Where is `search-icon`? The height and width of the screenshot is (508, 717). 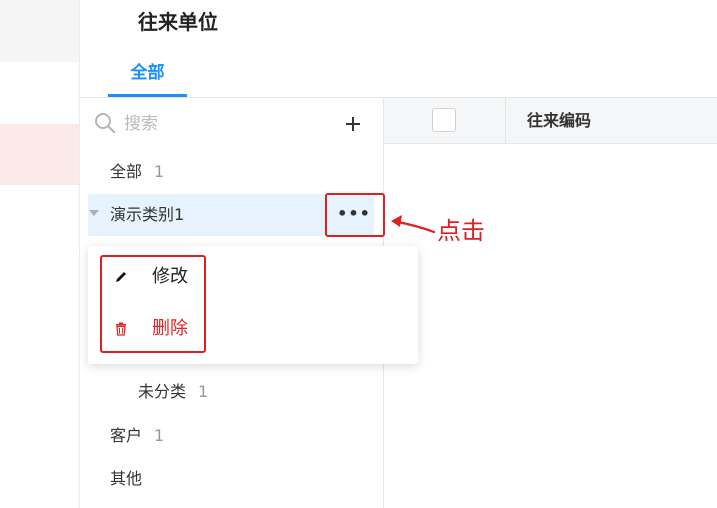 search-icon is located at coordinates (105, 123).